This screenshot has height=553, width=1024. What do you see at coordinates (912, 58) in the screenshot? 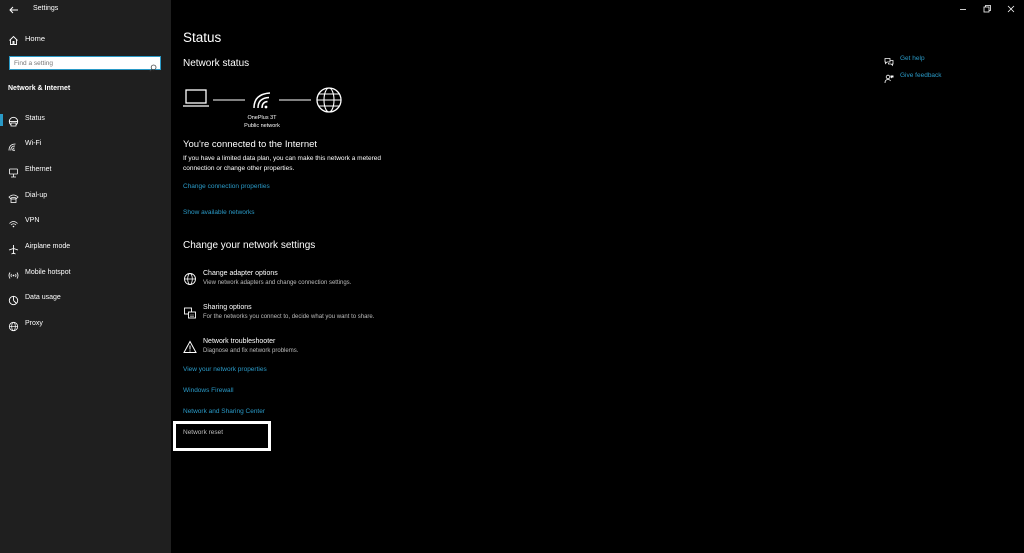
I see `get-help-label: Get help` at bounding box center [912, 58].